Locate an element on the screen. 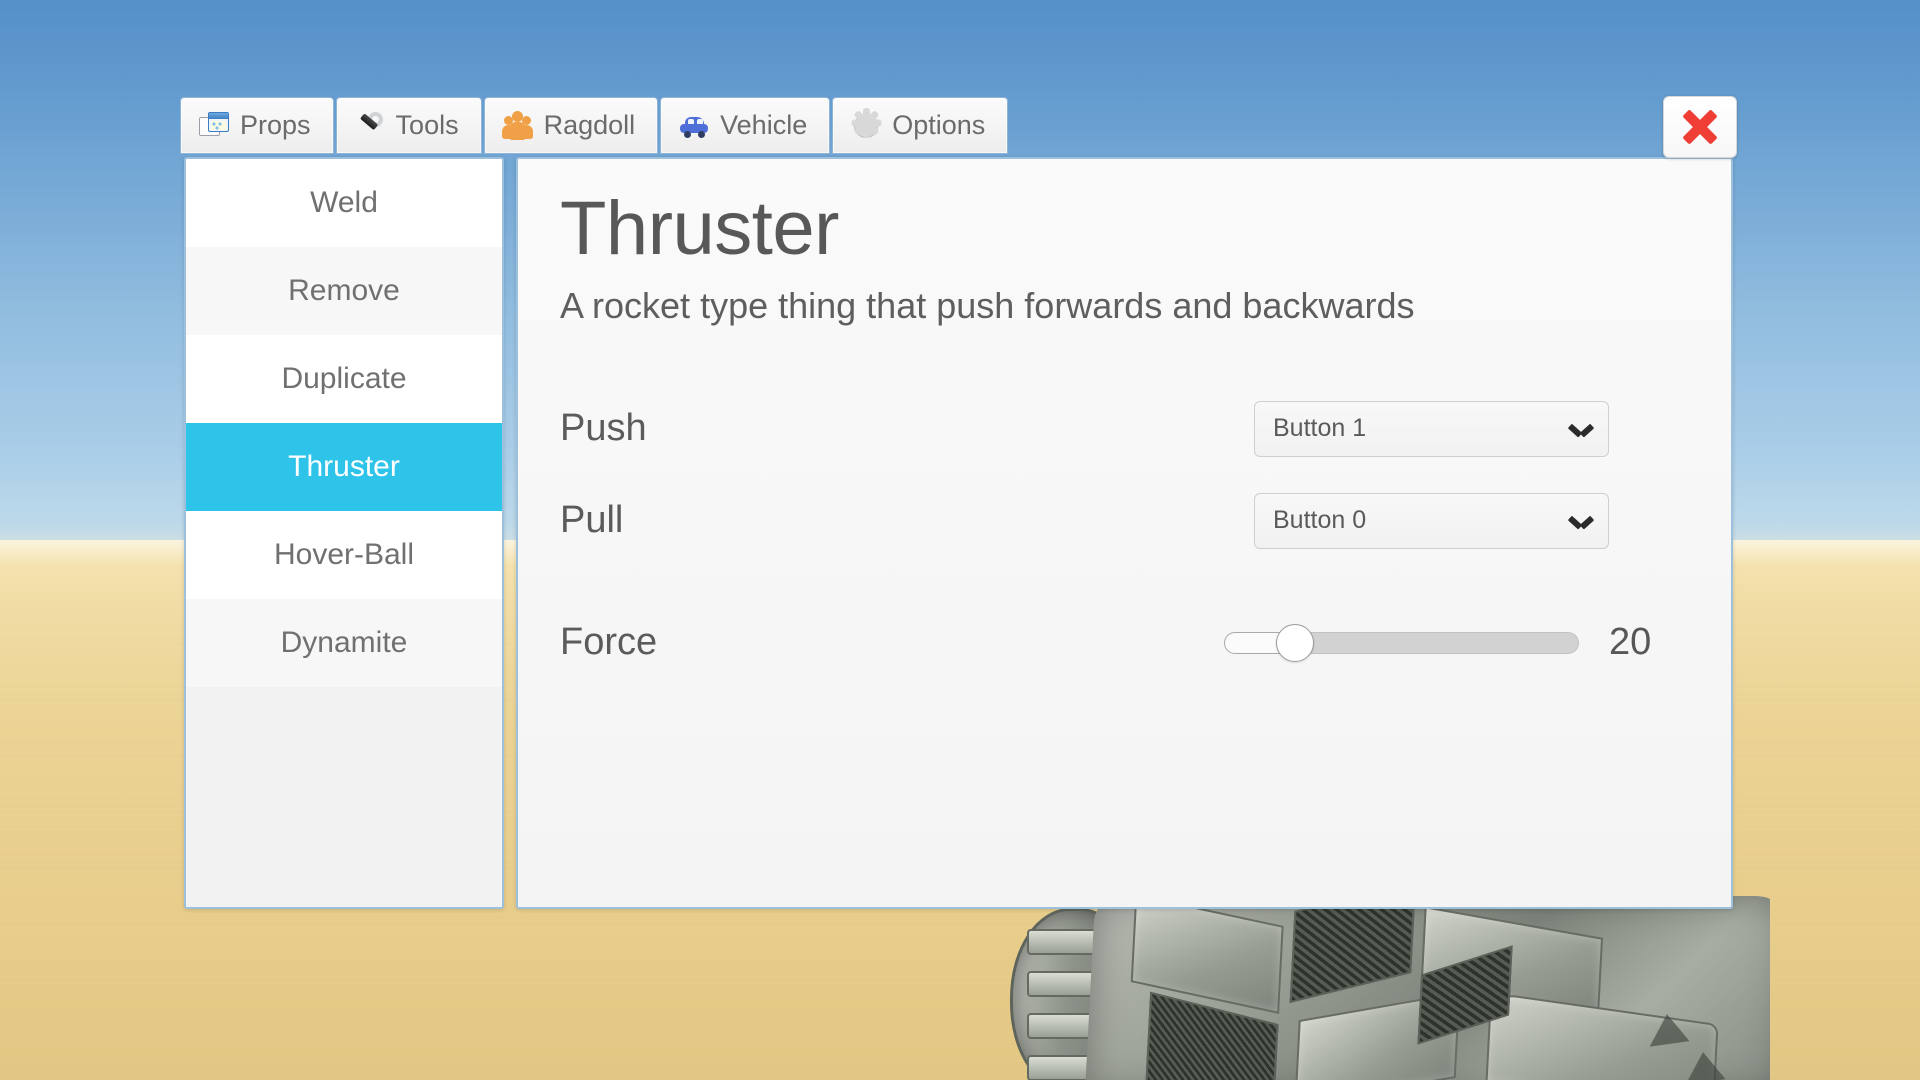 This screenshot has width=1920, height=1080. tab-ragdoll: Ragdoll is located at coordinates (571, 125).